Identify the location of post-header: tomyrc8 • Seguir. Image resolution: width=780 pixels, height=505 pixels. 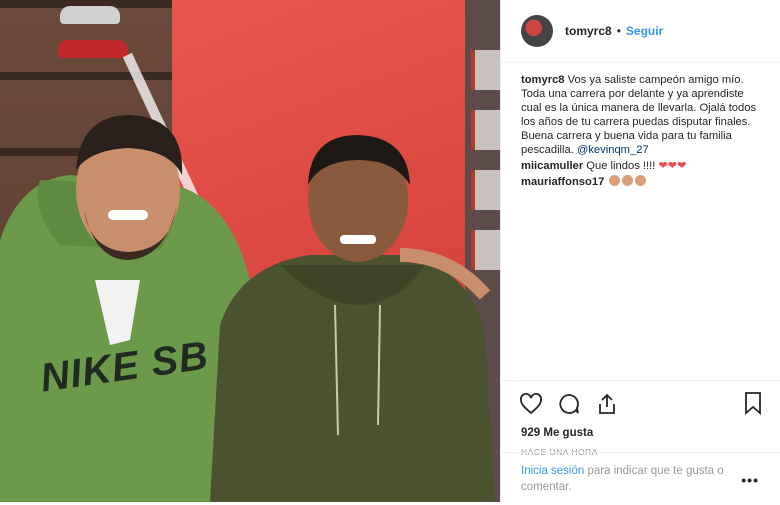
(640, 31).